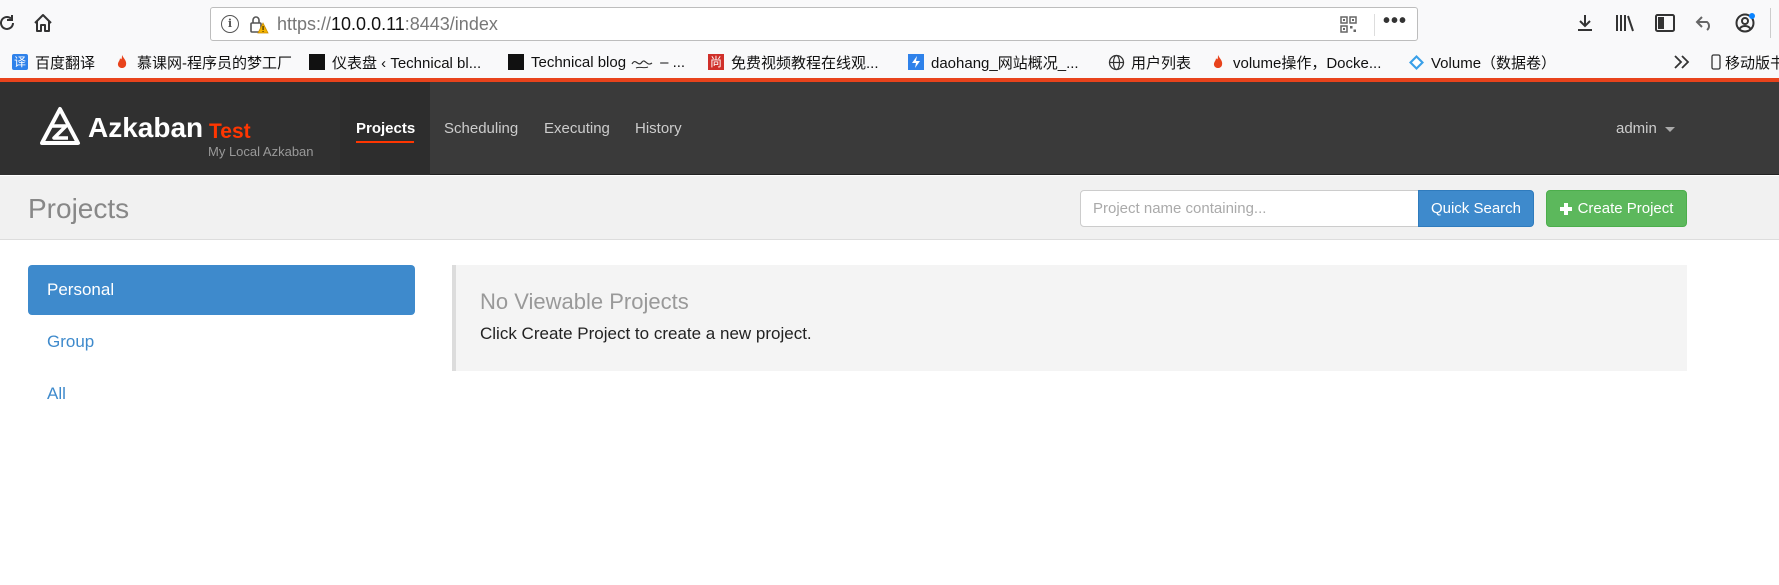 This screenshot has width=1779, height=585. I want to click on bookmark-mobile: 移动版书签, so click(1745, 62).